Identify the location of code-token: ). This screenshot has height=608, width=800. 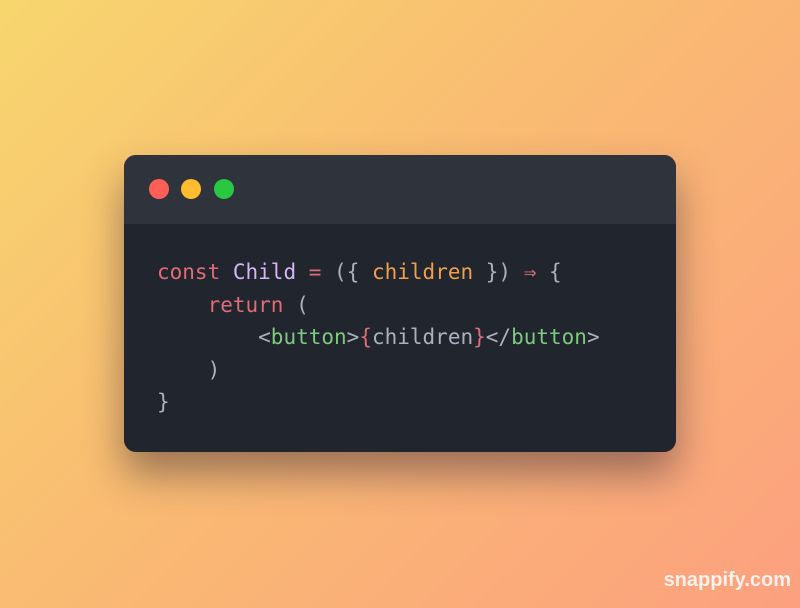
(189, 369).